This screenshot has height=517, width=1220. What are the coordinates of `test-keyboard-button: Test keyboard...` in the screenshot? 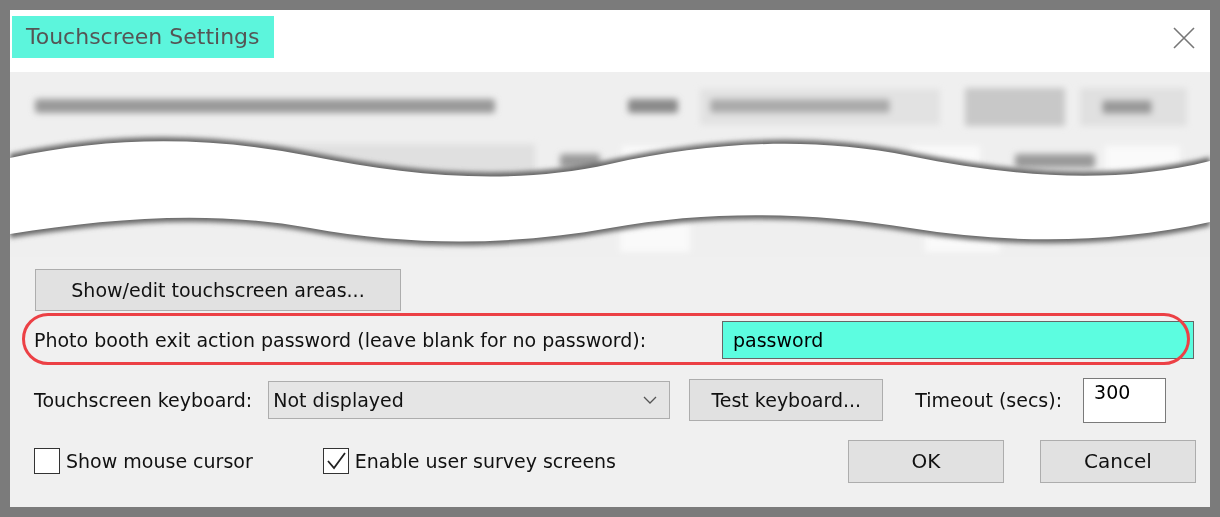 It's located at (786, 400).